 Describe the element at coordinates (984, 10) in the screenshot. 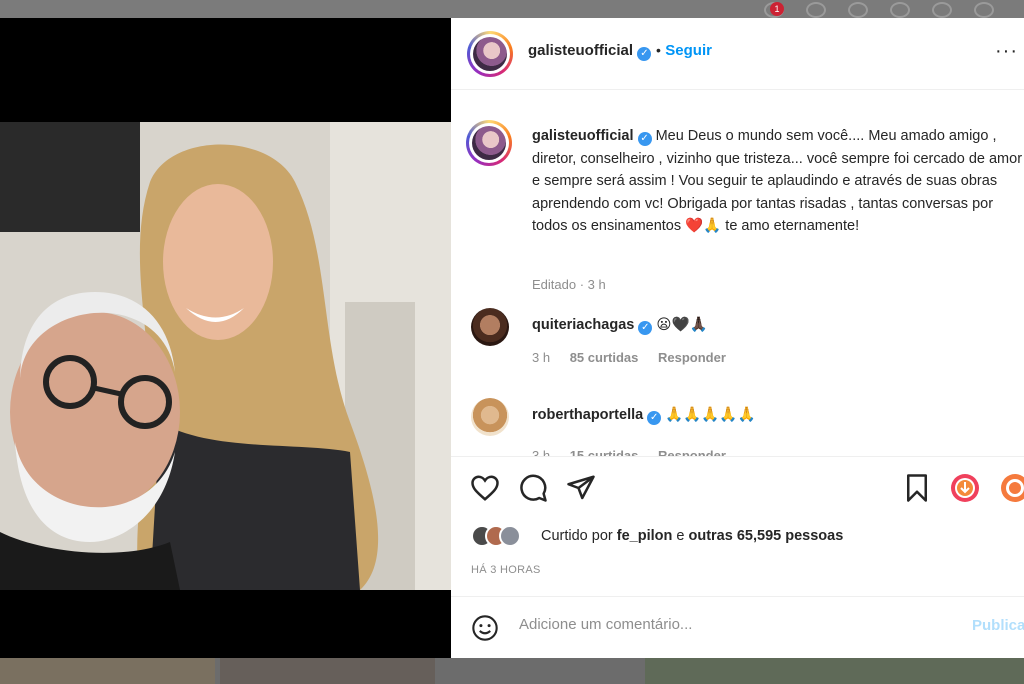

I see `profile-icon` at that location.